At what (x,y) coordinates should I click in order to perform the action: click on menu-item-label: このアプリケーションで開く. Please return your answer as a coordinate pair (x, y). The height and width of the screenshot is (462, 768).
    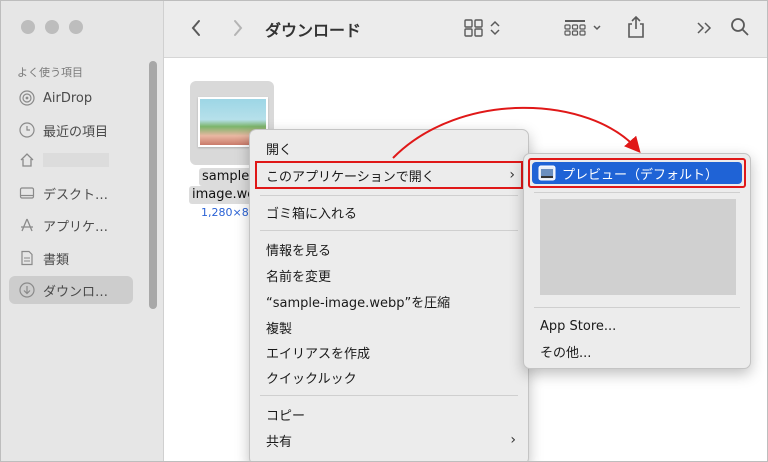
    Looking at the image, I should click on (350, 177).